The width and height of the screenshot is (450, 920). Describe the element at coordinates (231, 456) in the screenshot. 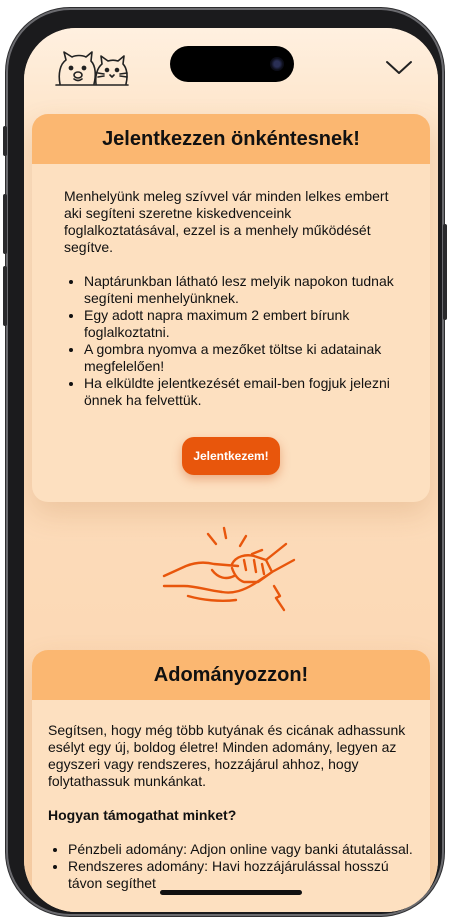

I see `apply-button: Jelentkezem!` at that location.